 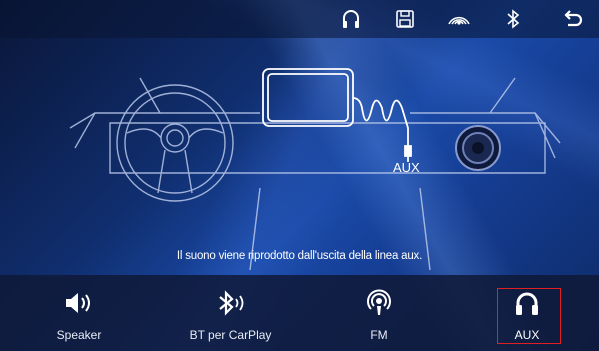 What do you see at coordinates (79, 335) in the screenshot?
I see `tab-speaker-label: Speaker` at bounding box center [79, 335].